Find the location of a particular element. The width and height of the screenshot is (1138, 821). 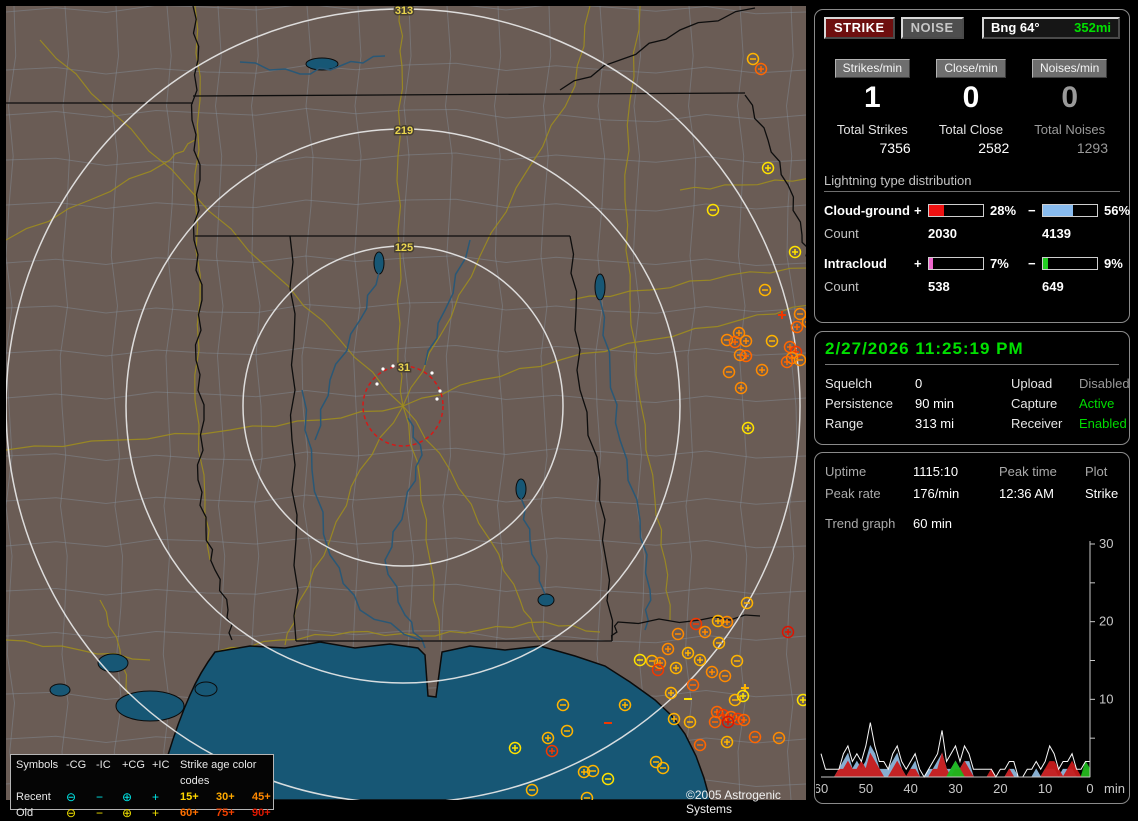

peak-rate-value: 176/min is located at coordinates (936, 493).